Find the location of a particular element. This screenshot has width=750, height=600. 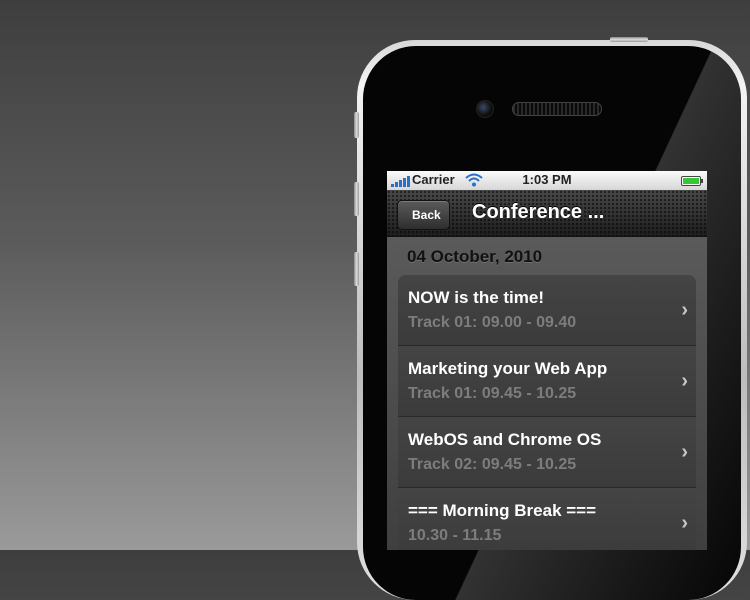

battery-icon is located at coordinates (692, 181).